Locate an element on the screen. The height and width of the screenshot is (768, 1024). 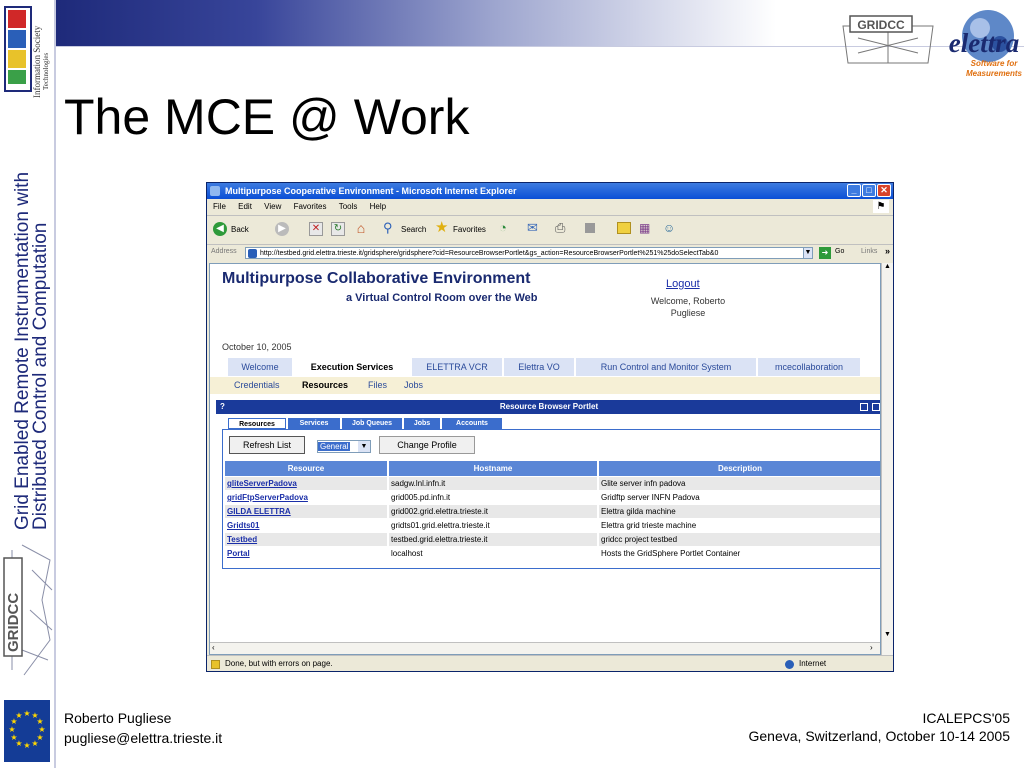
subtab-files: Files is located at coordinates (377, 385).